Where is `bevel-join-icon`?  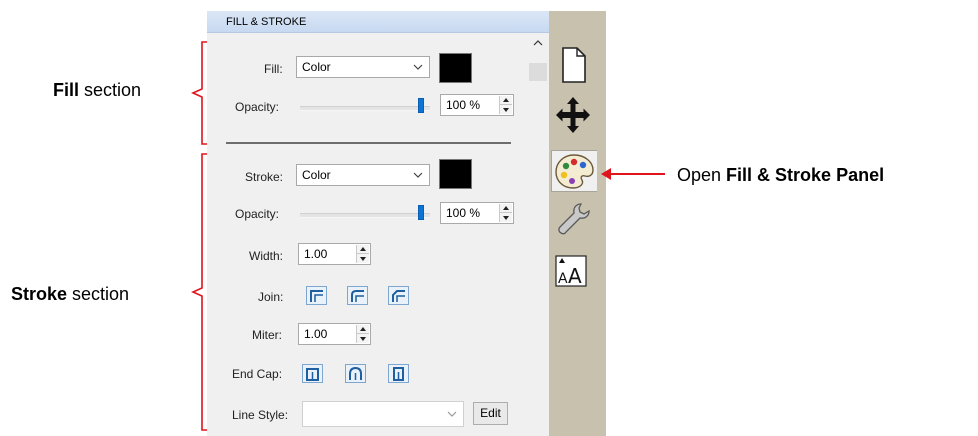 bevel-join-icon is located at coordinates (398, 296).